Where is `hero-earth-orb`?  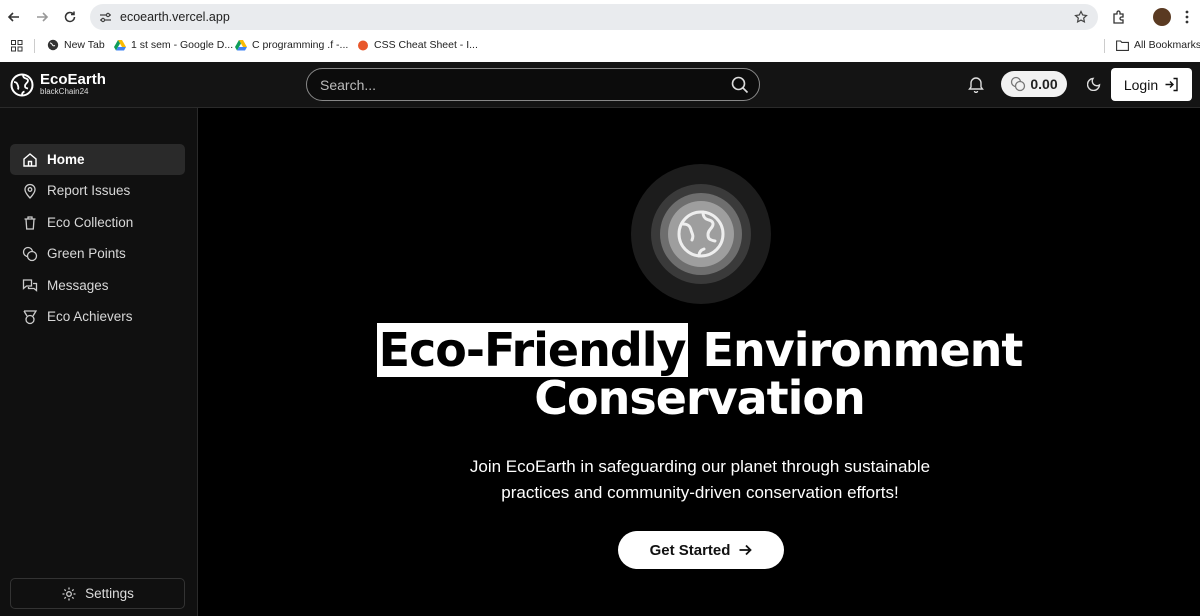 hero-earth-orb is located at coordinates (701, 234).